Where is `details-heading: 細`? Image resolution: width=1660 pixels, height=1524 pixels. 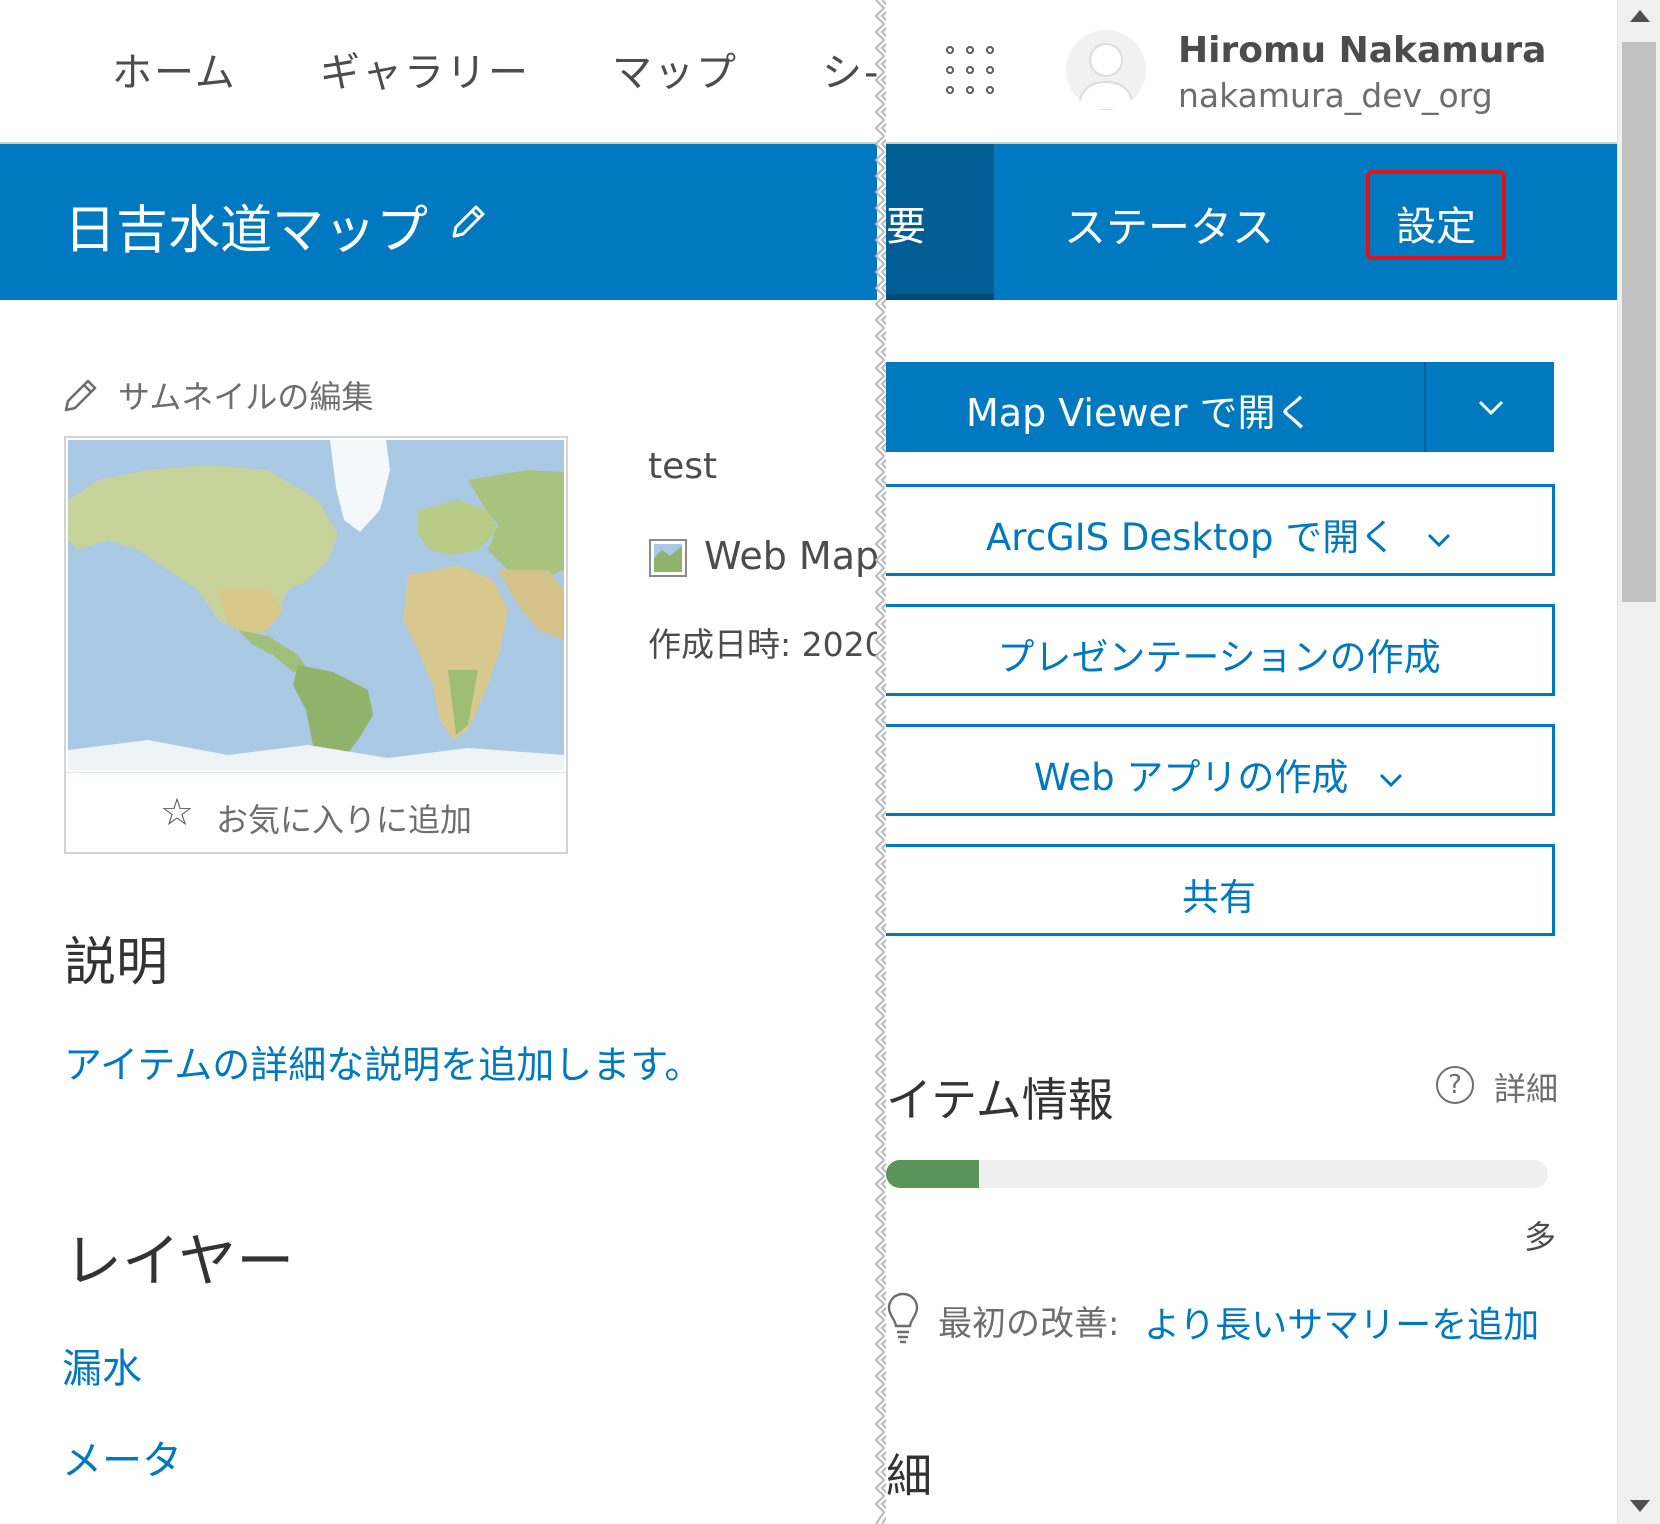
details-heading: 細 is located at coordinates (909, 1476).